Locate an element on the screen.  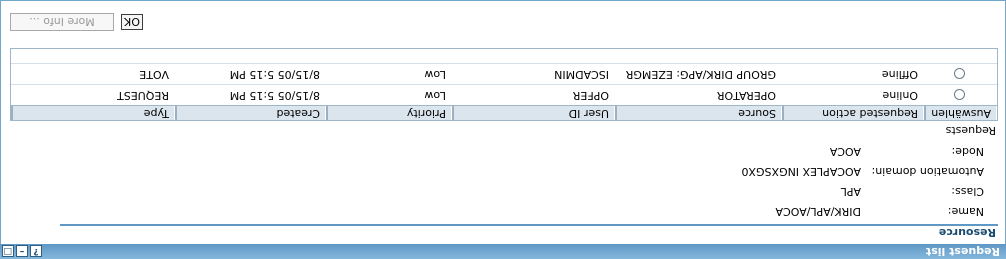
ok-button: OK is located at coordinates (132, 22).